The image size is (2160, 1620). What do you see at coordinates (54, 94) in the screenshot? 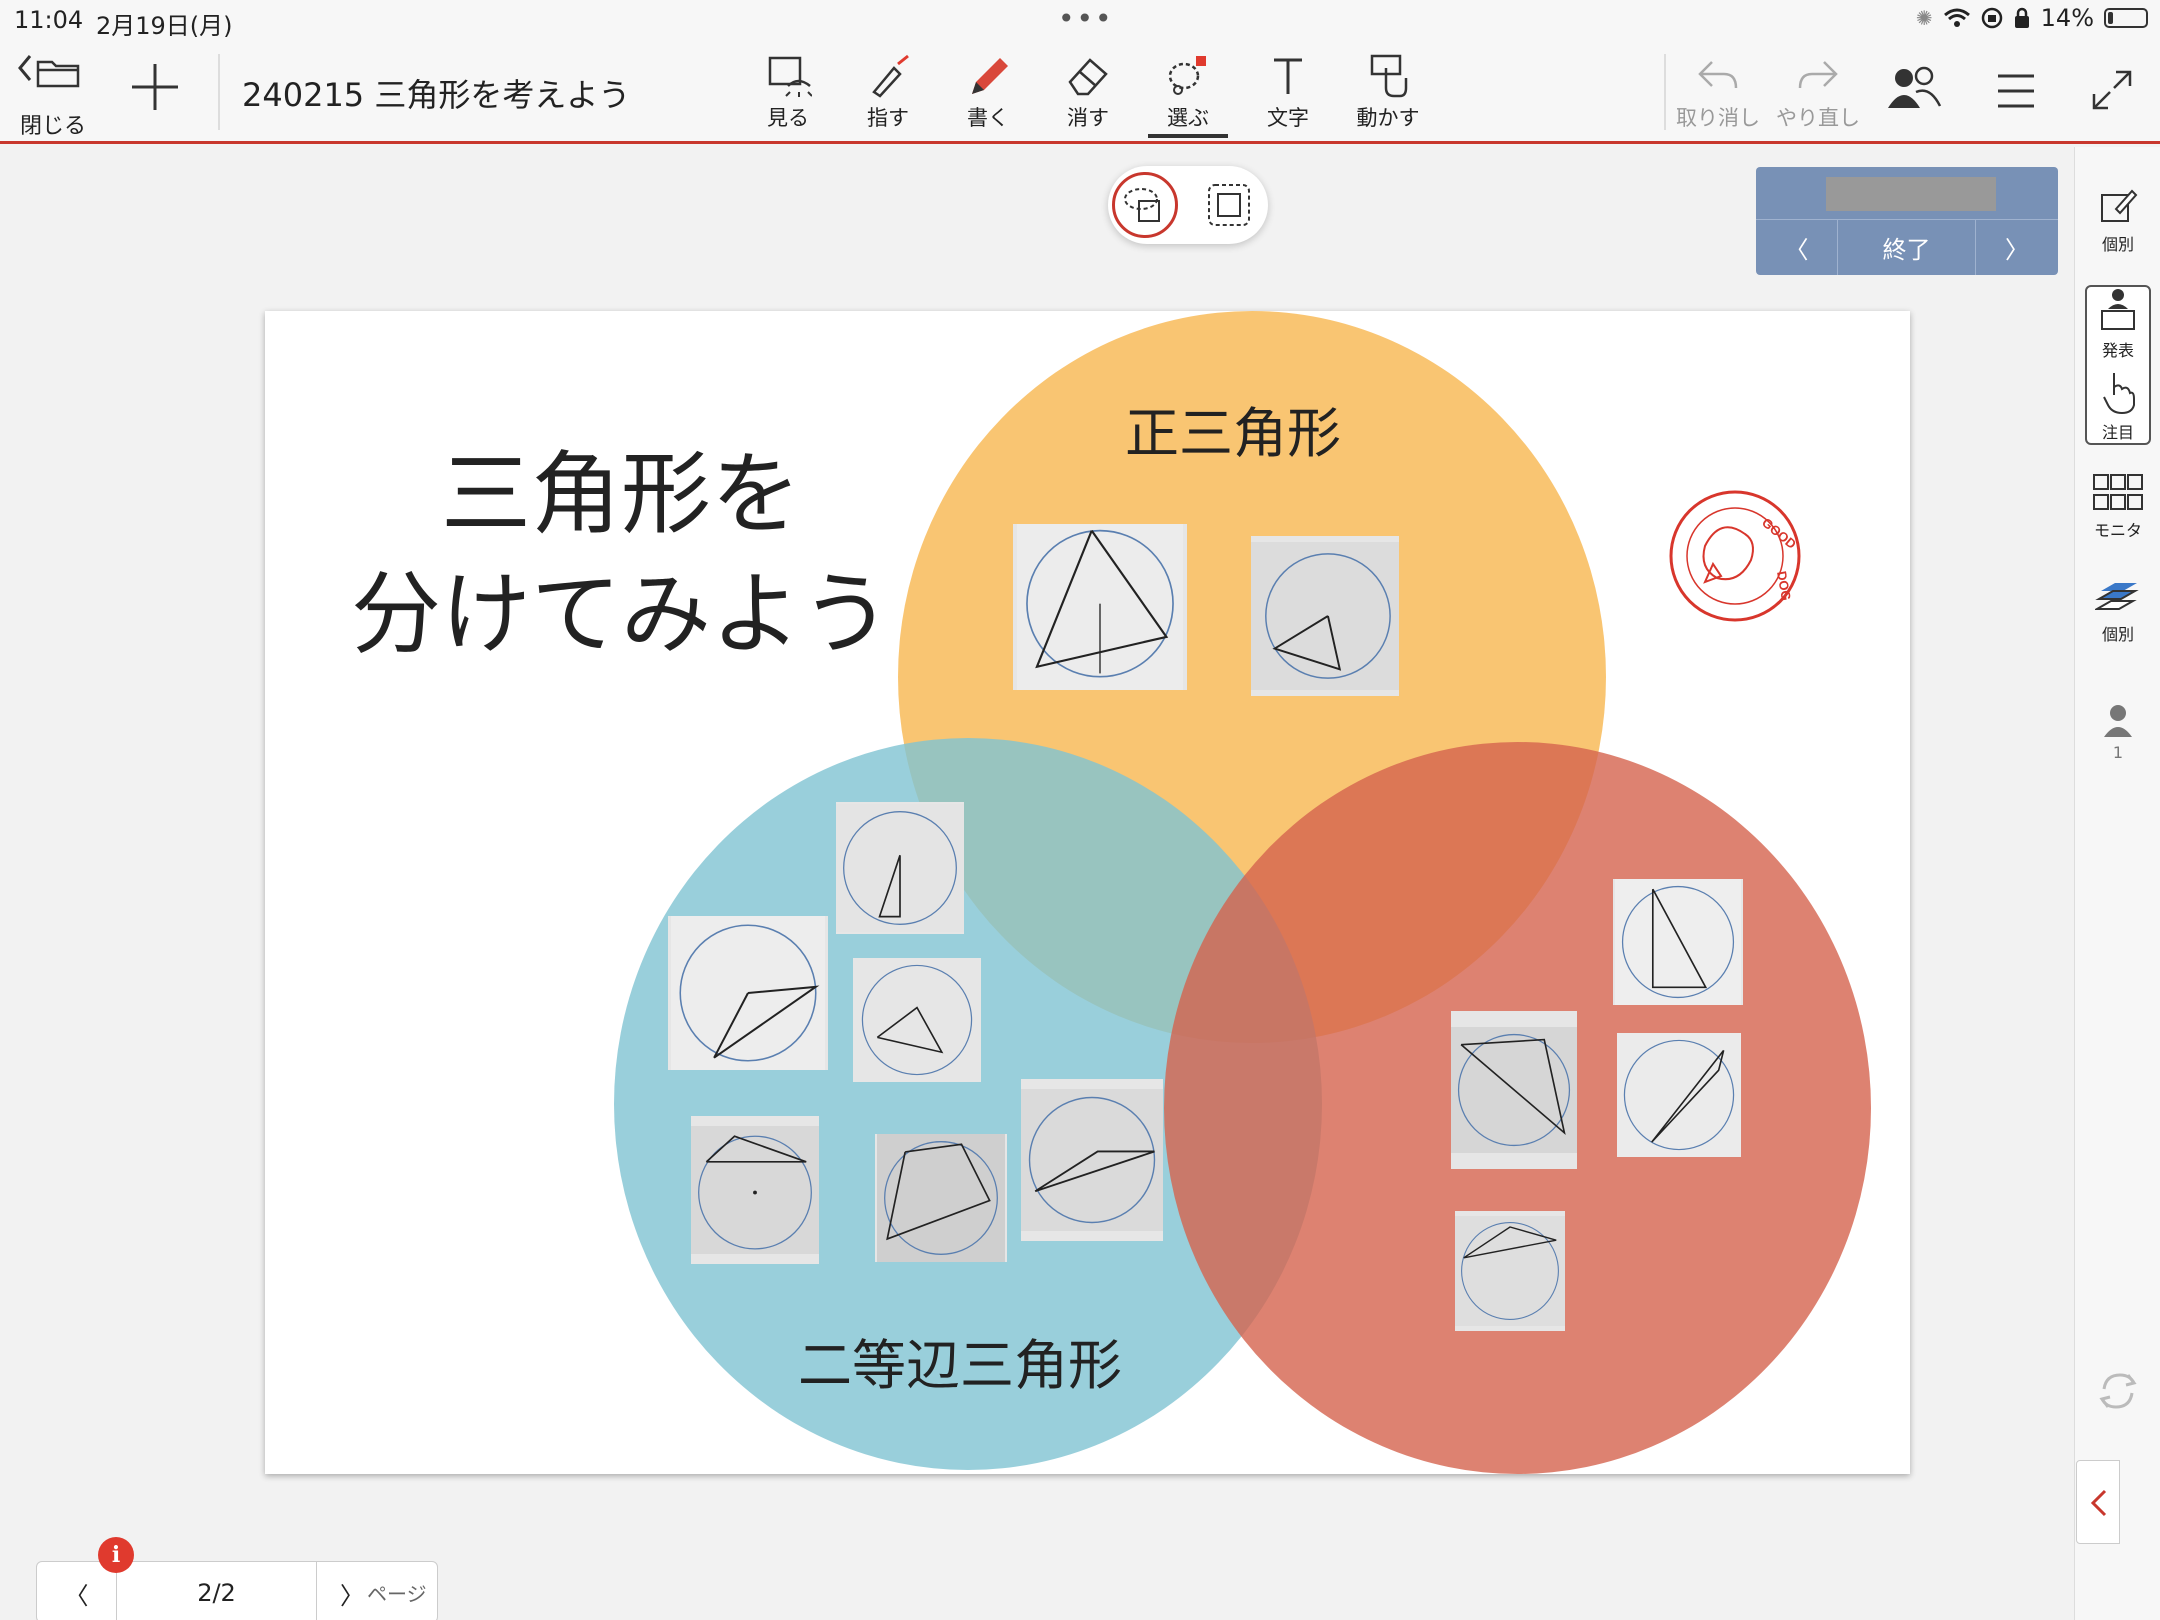
I see `close-button: 閉じる` at bounding box center [54, 94].